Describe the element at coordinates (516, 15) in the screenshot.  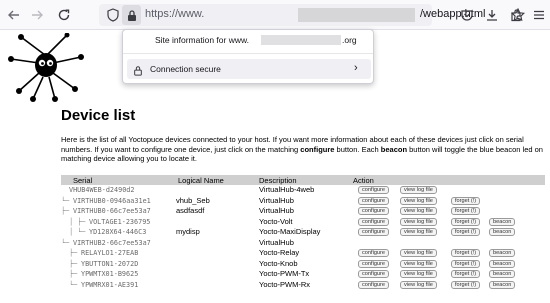
I see `extensions-icon` at that location.